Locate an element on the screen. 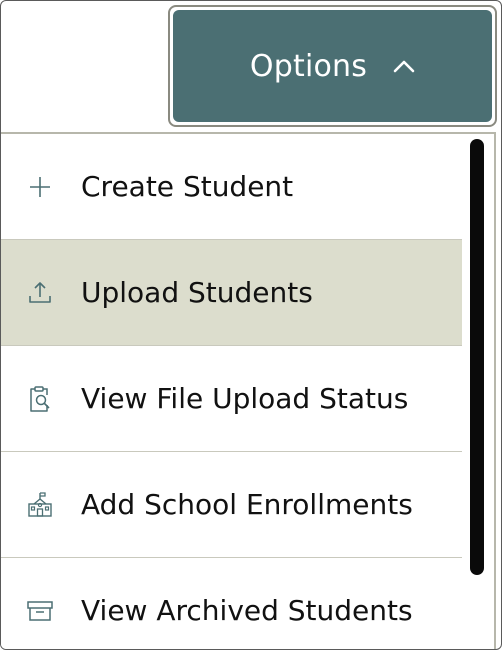 The height and width of the screenshot is (650, 502). menu-item-label: Create Student is located at coordinates (187, 186).